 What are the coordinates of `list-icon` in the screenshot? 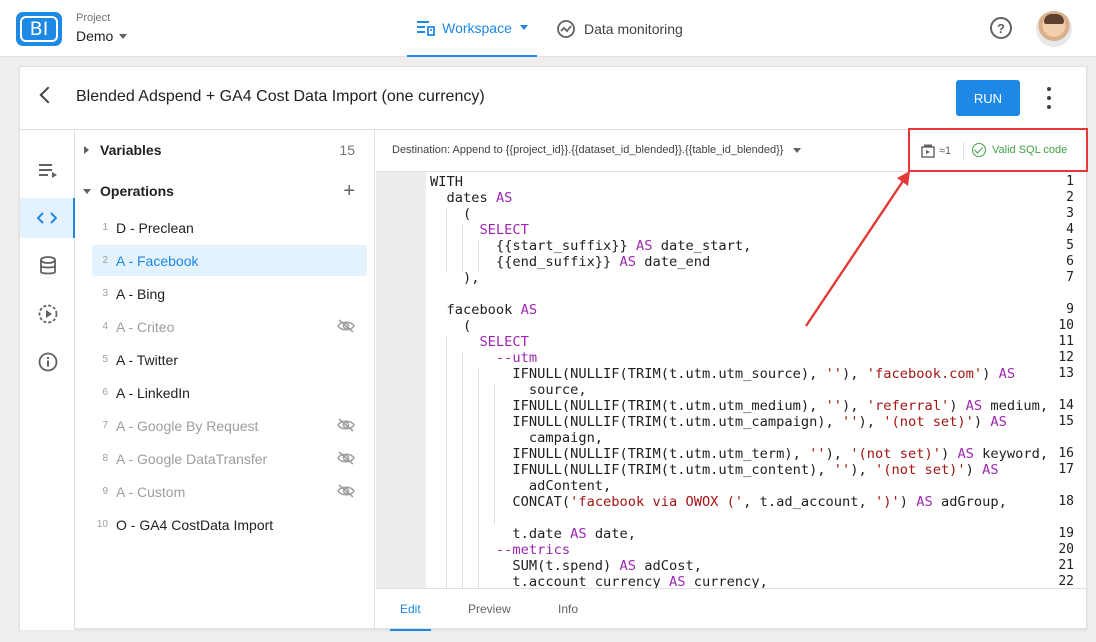 It's located at (47, 170).